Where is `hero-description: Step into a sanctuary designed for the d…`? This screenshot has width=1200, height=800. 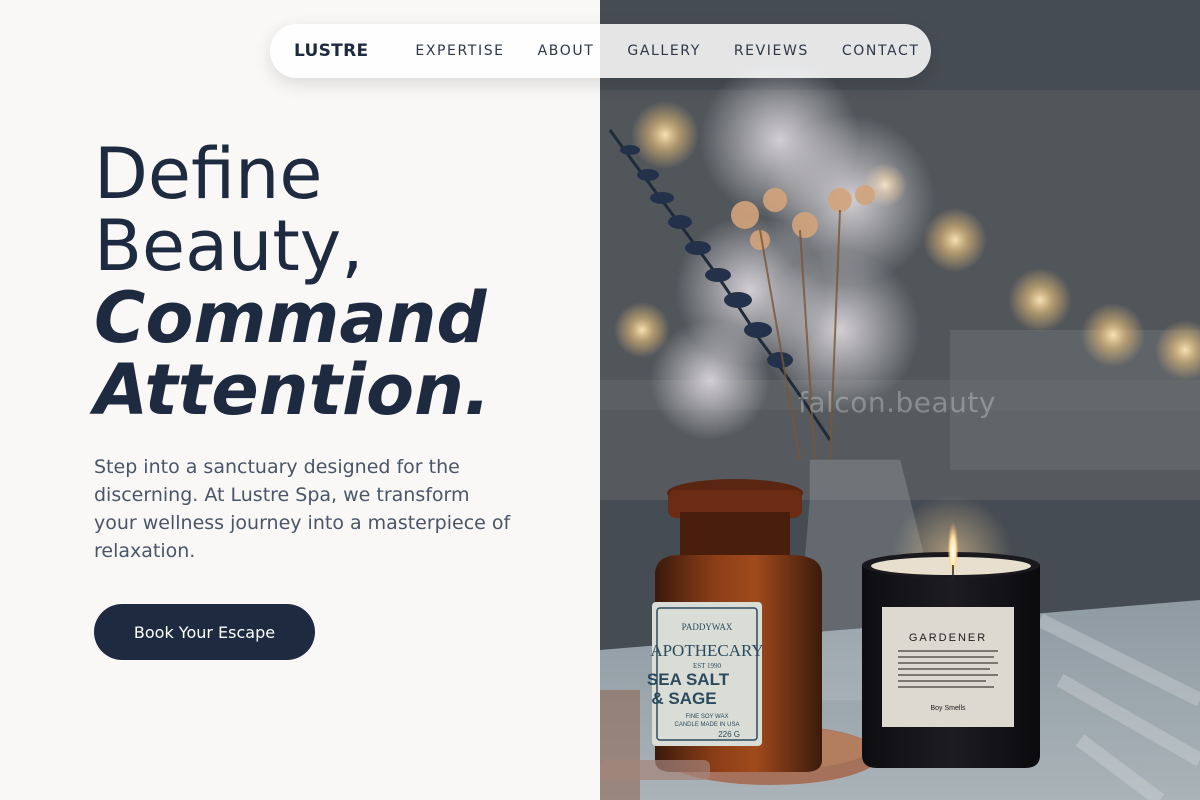
hero-description: Step into a sanctuary designed for the d… is located at coordinates (302, 509).